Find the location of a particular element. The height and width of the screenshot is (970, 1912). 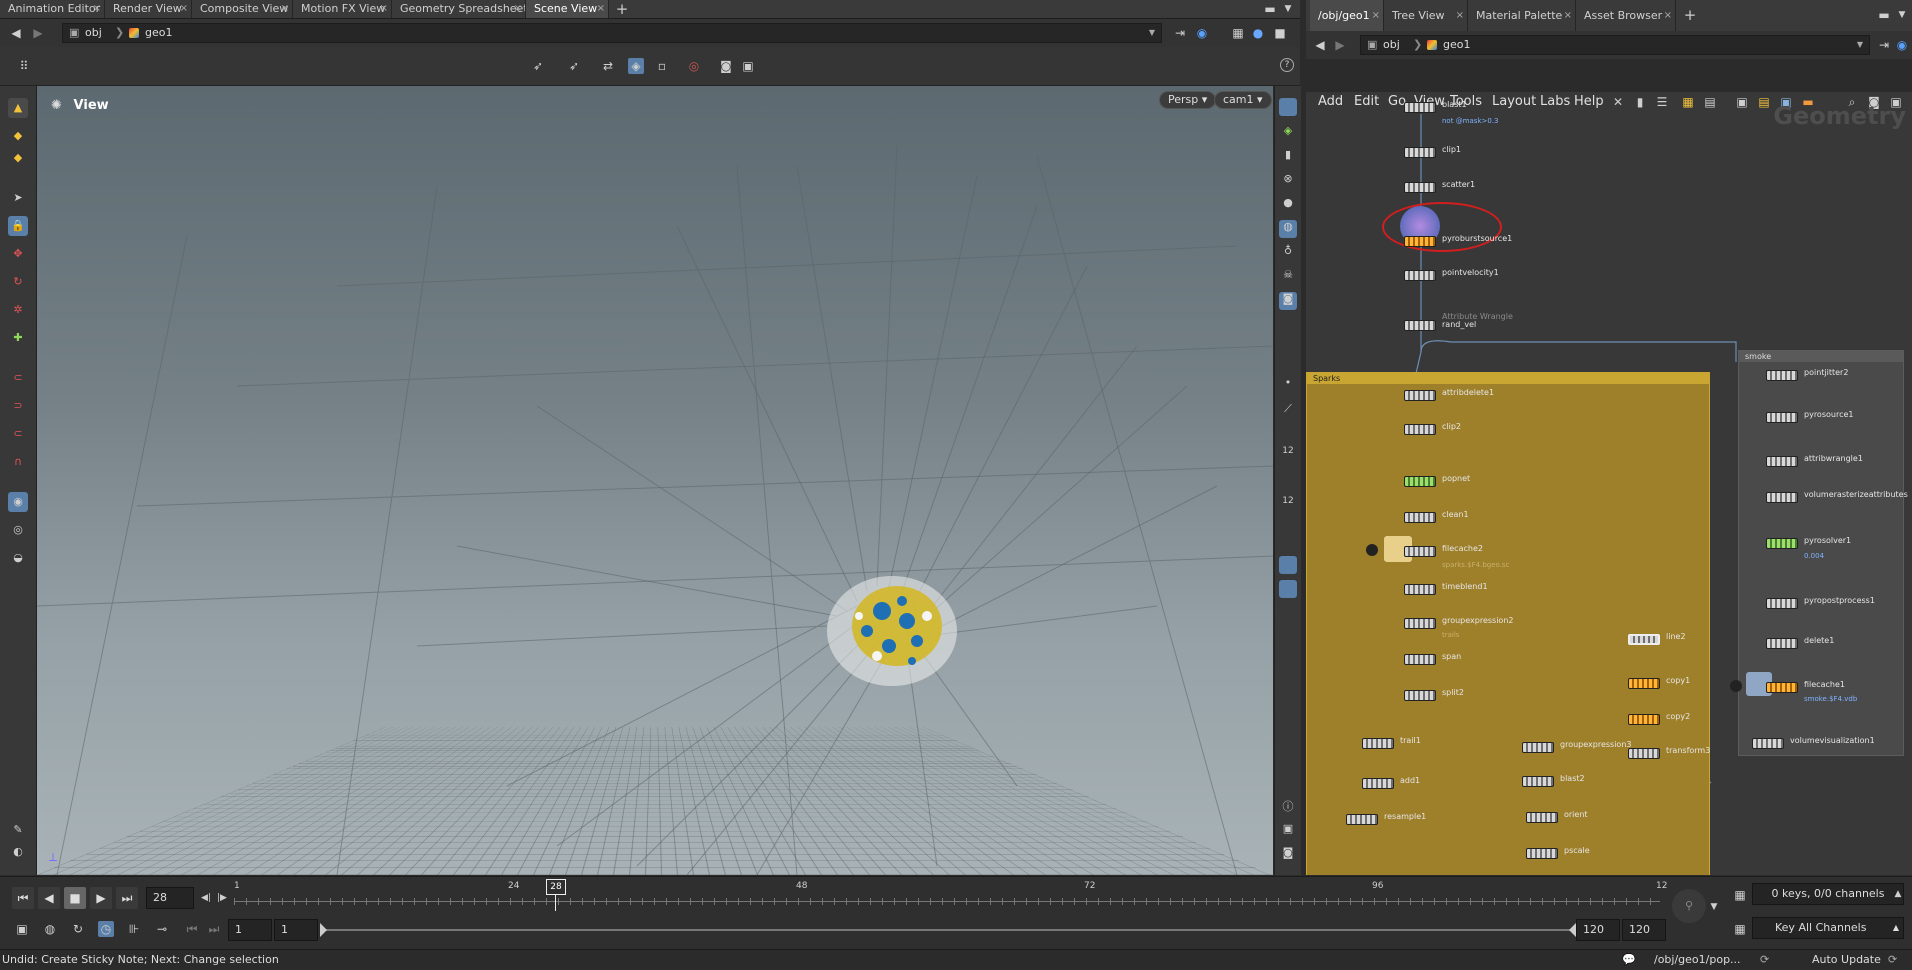

node-add1 is located at coordinates (1378, 783).